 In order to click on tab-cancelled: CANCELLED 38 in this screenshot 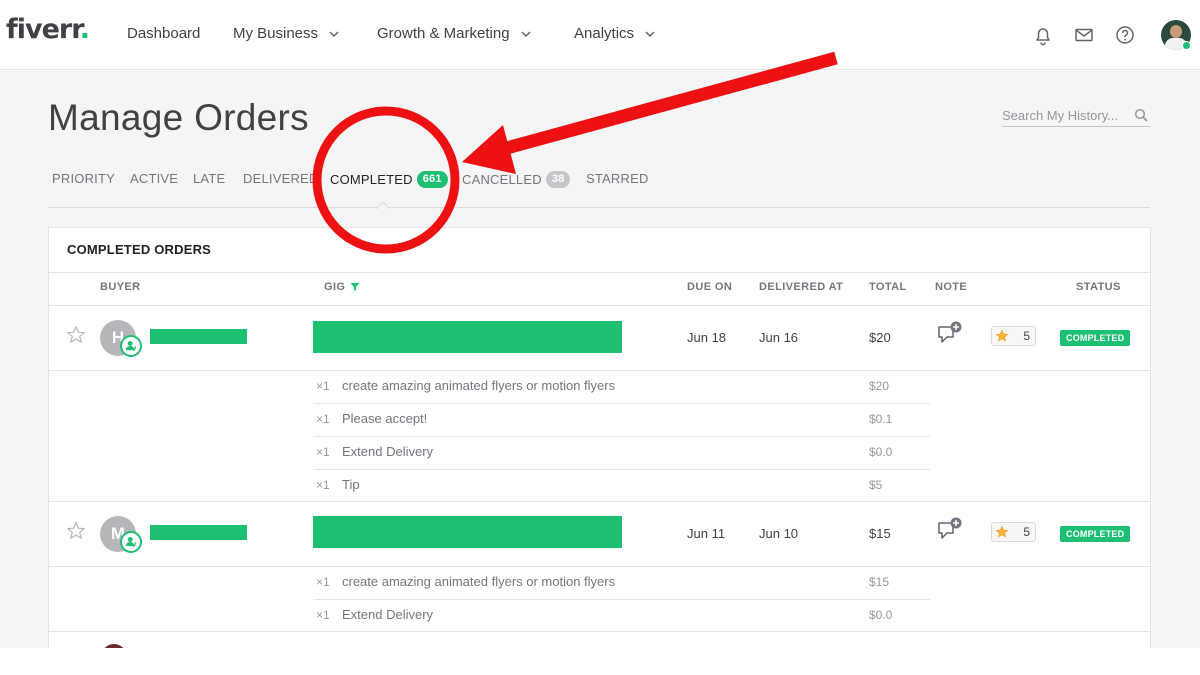, I will do `click(516, 179)`.